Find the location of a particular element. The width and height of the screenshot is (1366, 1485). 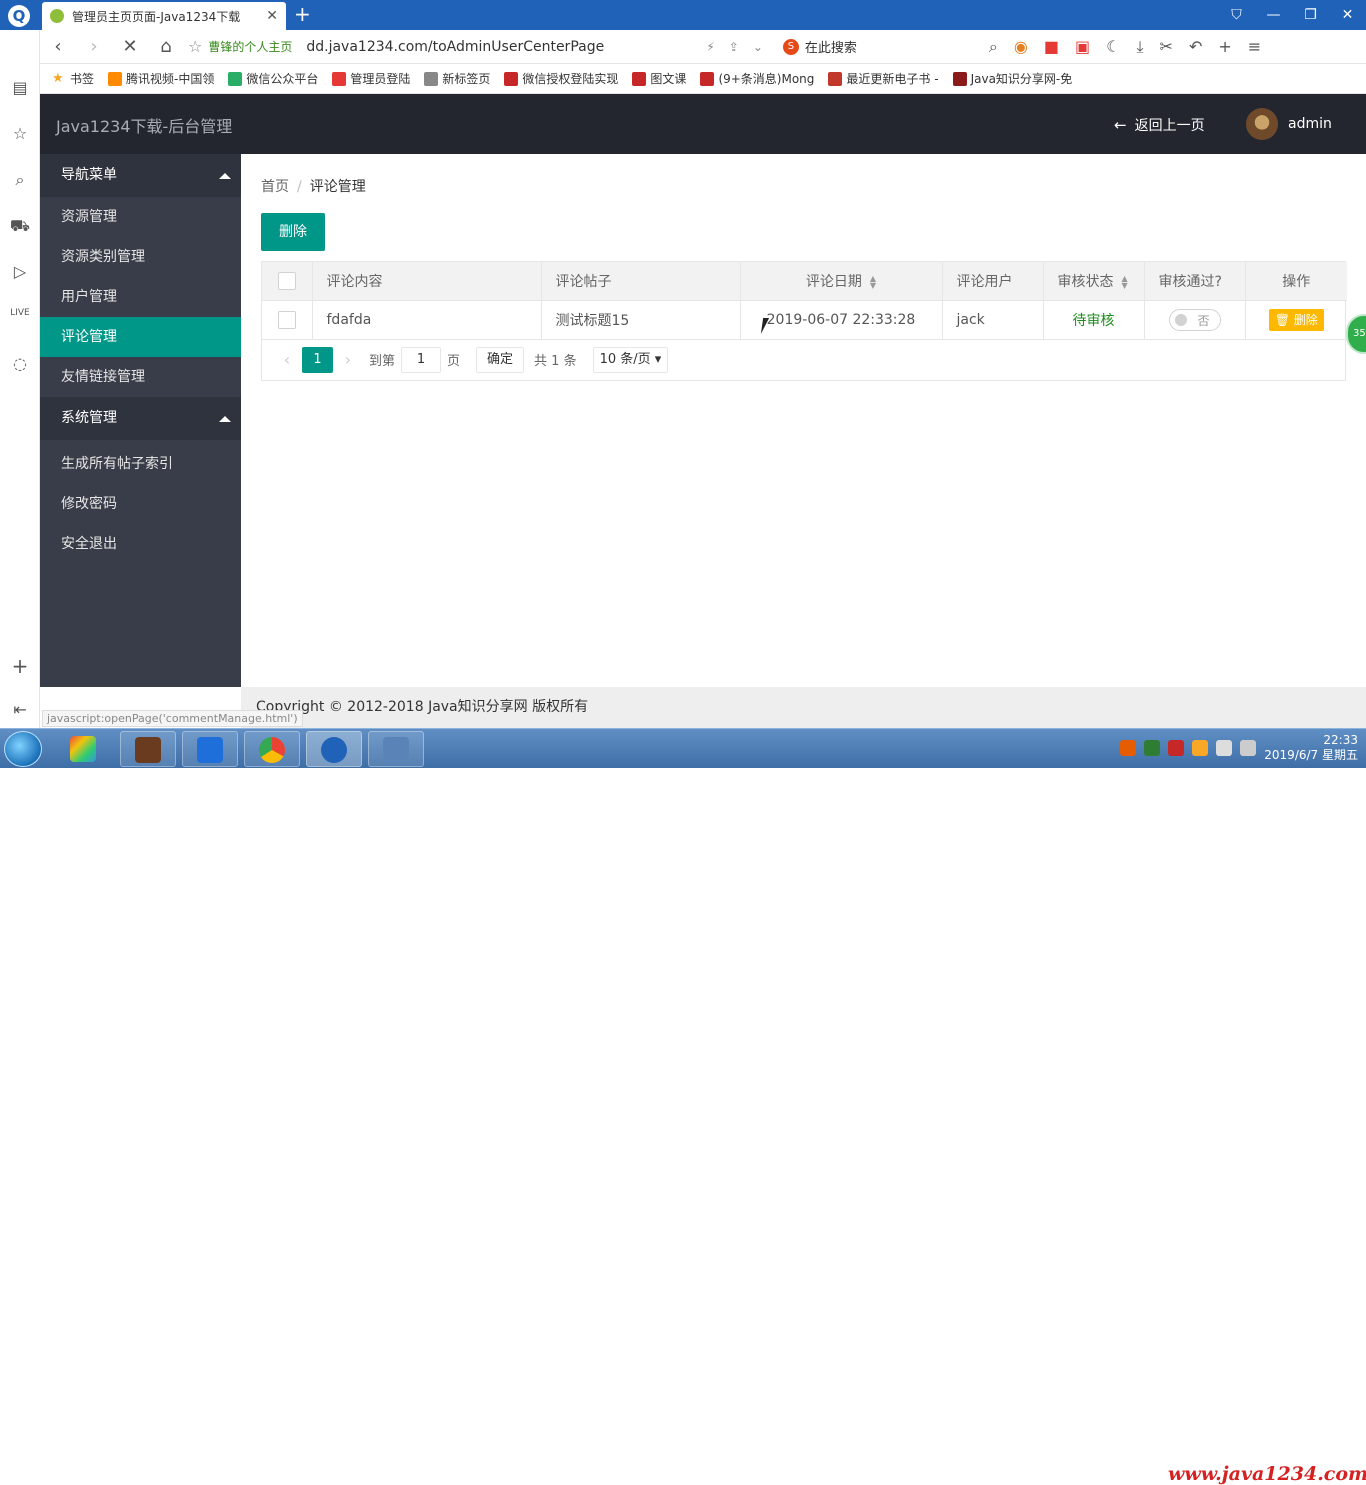

lightning-icon: ⚡ is located at coordinates (710, 47).